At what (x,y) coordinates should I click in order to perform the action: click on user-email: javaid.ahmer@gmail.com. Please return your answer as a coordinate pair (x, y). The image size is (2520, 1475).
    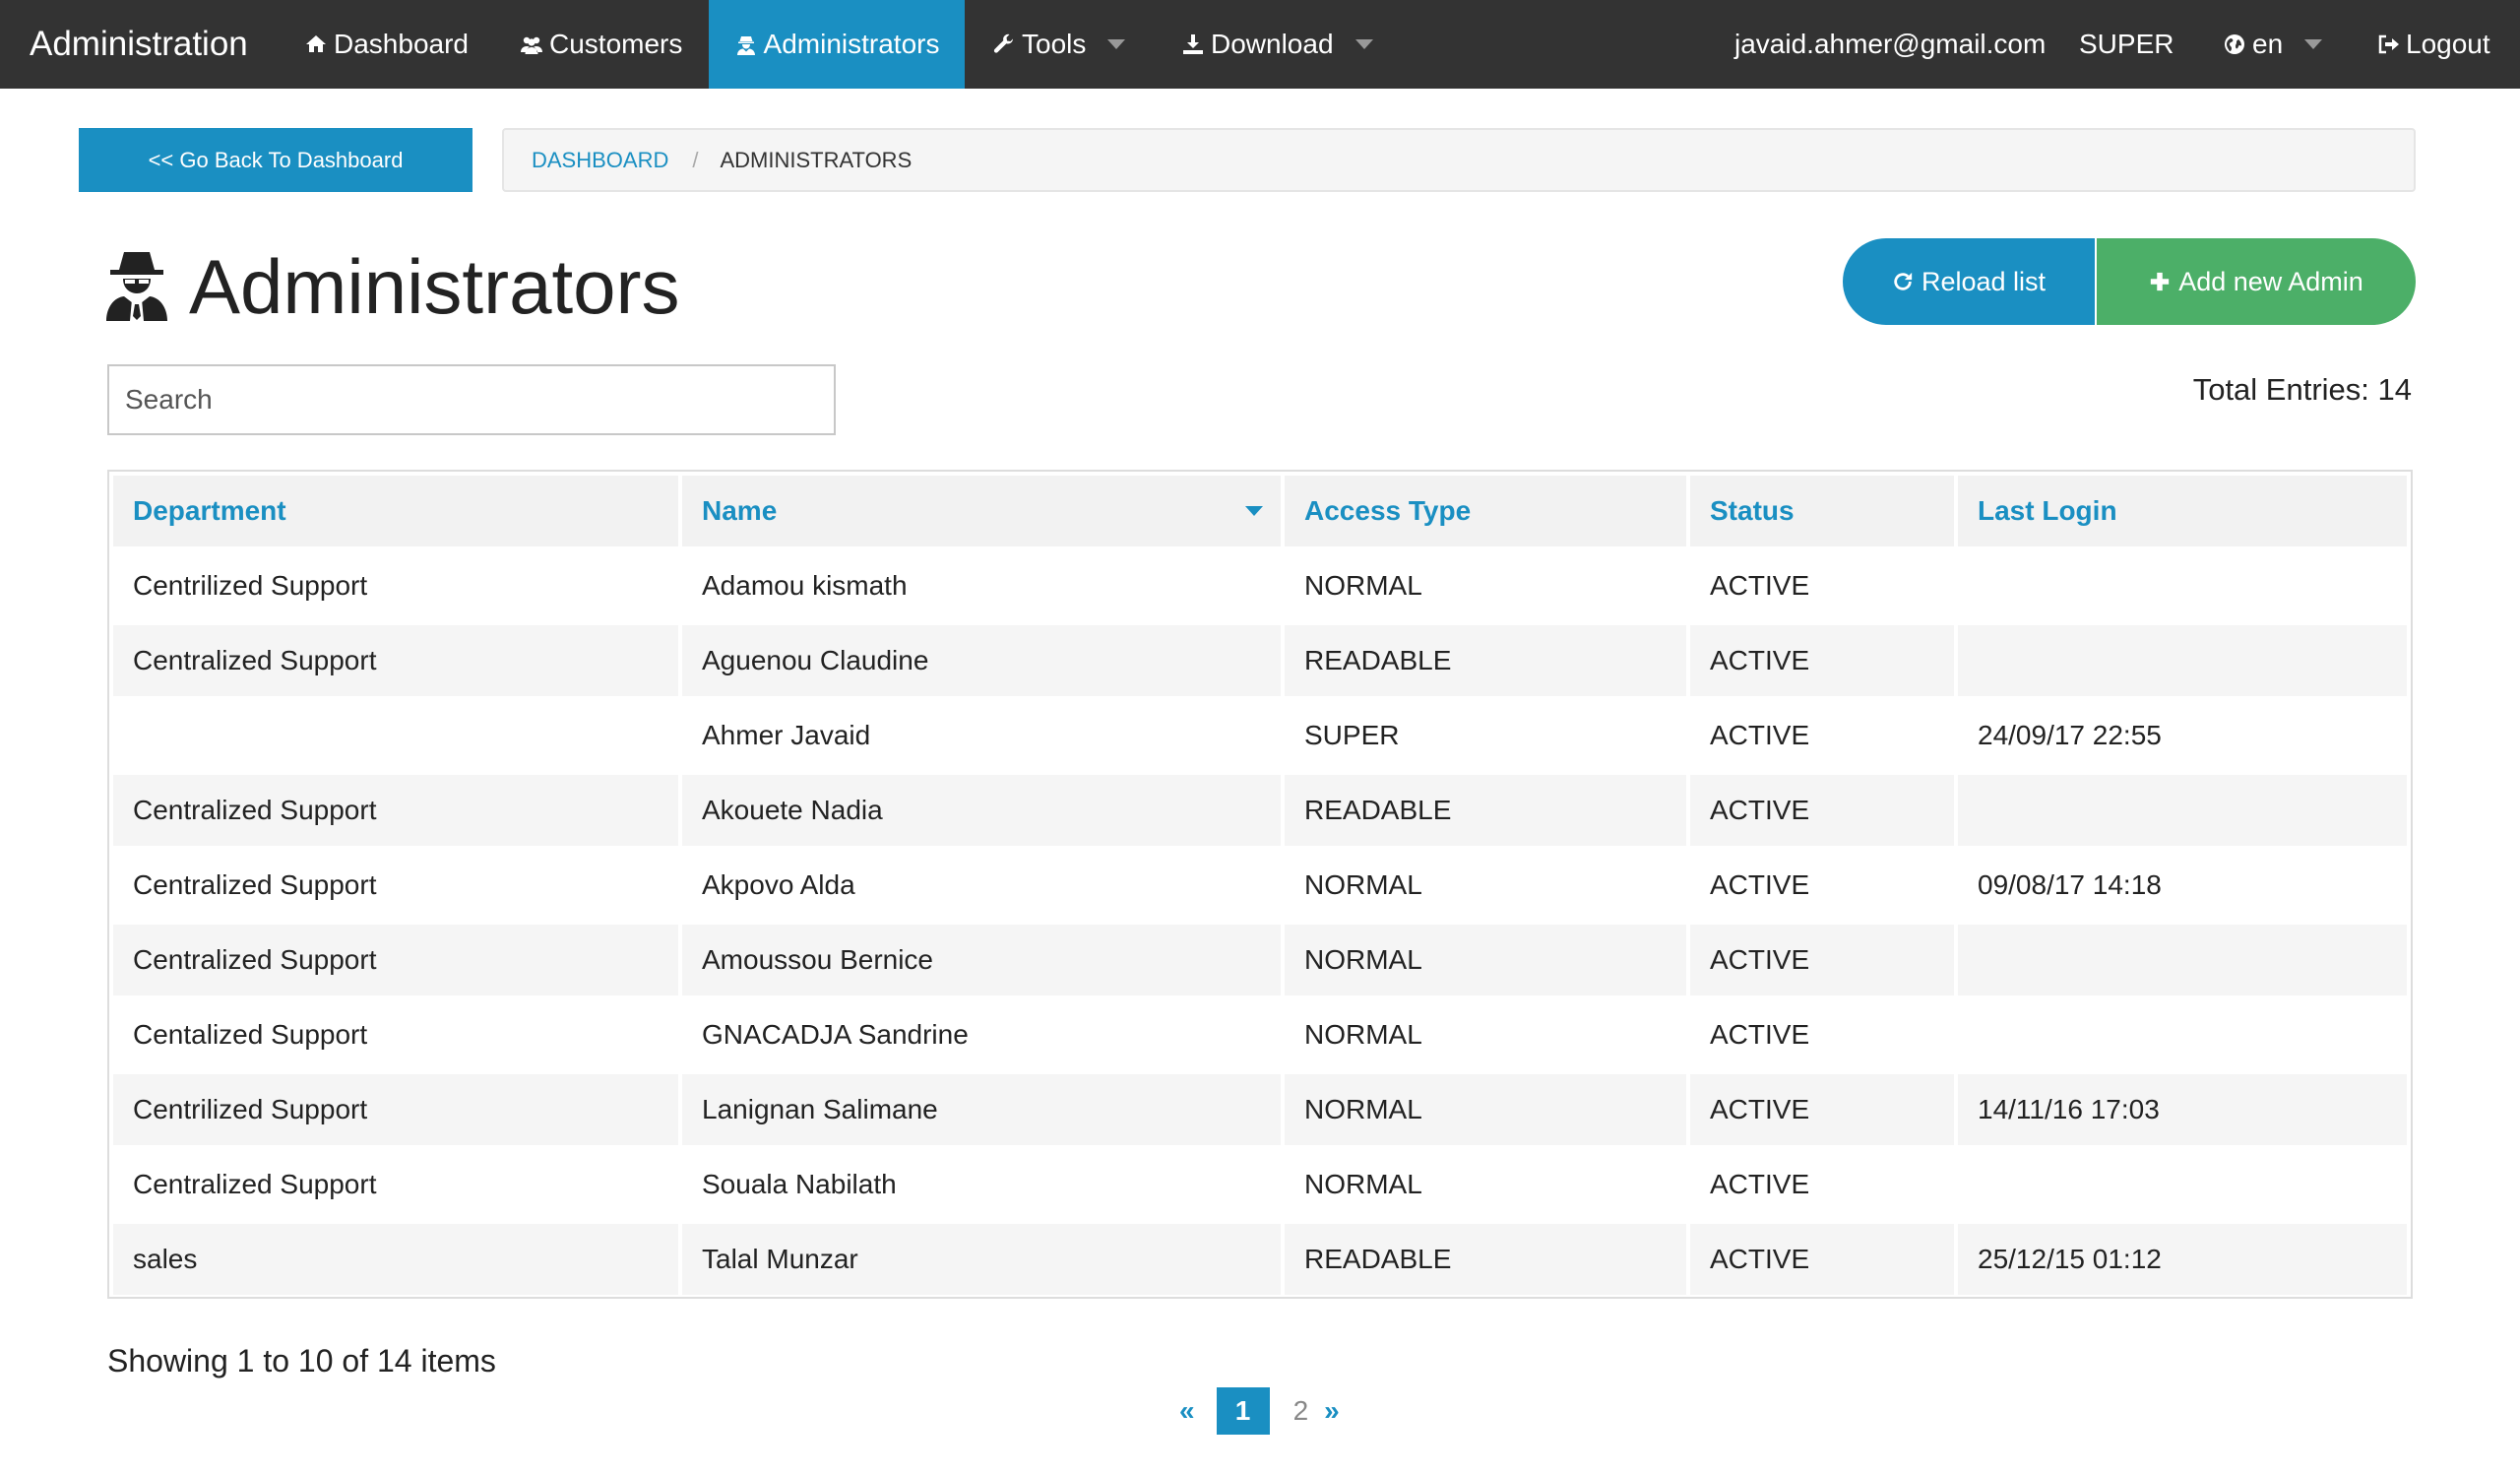
    Looking at the image, I should click on (1890, 44).